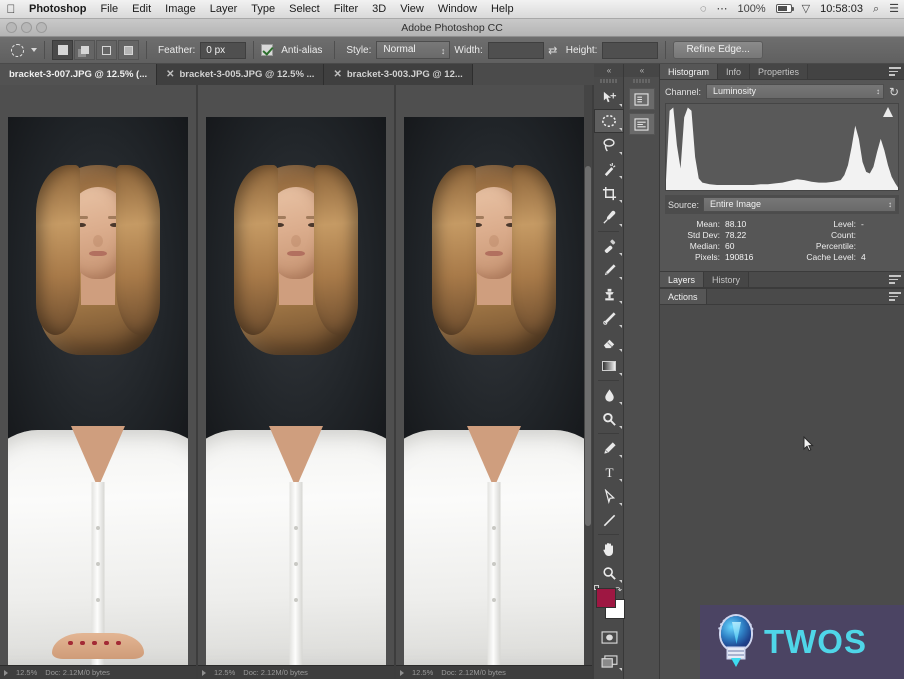 Image resolution: width=904 pixels, height=679 pixels. What do you see at coordinates (894, 92) in the screenshot?
I see `refresh-icon: ↻` at bounding box center [894, 92].